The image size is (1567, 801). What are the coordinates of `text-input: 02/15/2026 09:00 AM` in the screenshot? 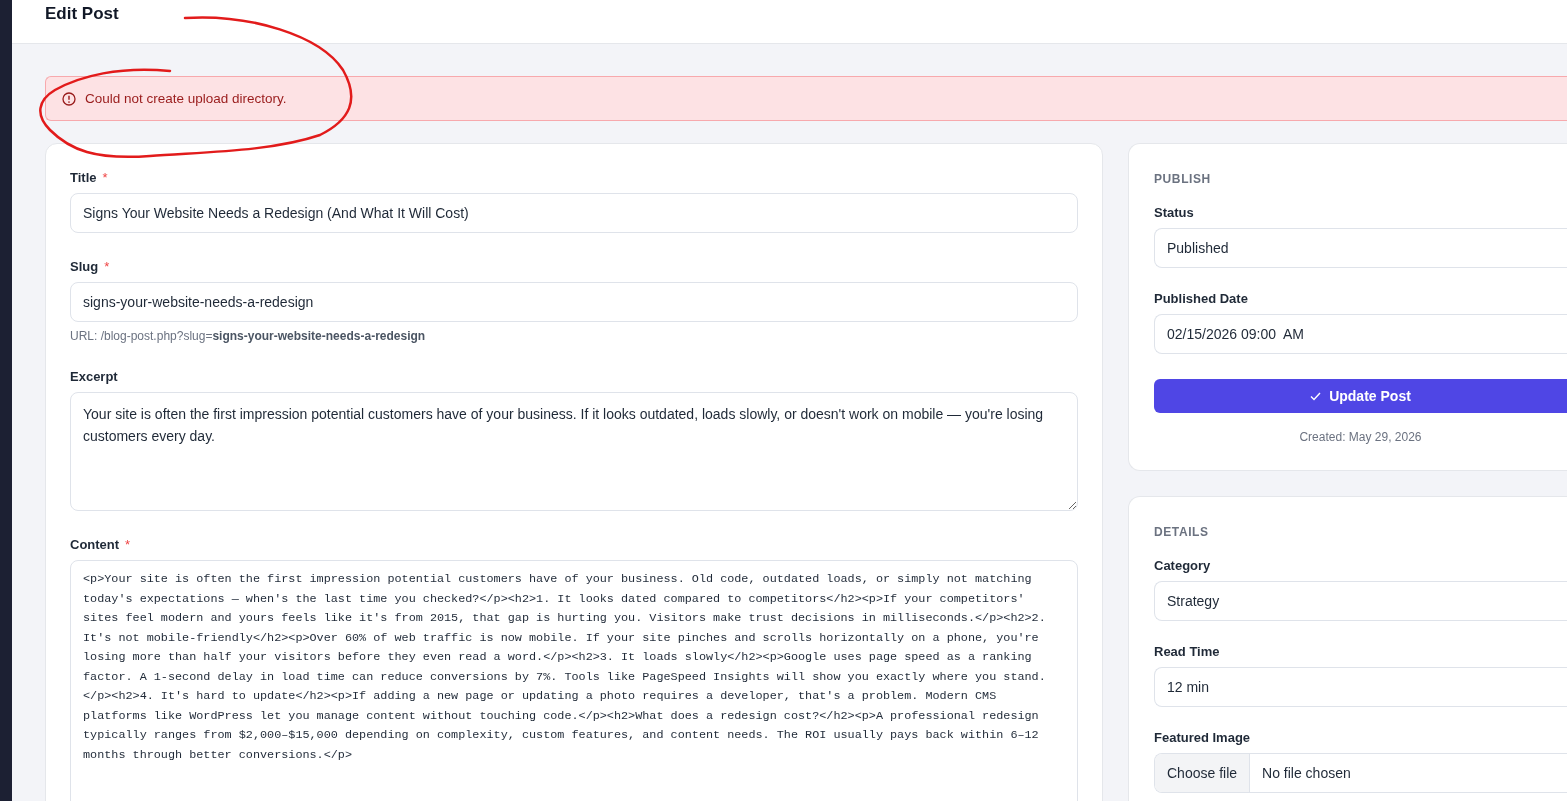 It's located at (1360, 334).